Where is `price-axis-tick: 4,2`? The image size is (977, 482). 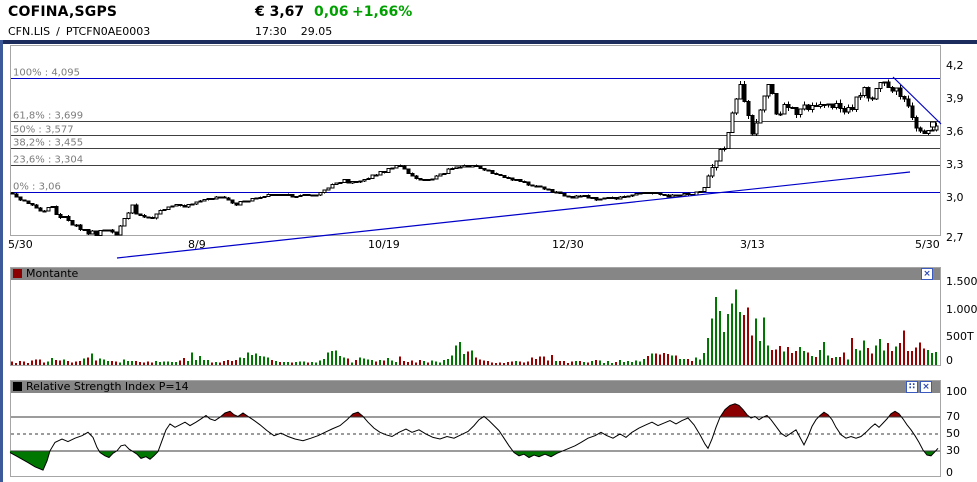 price-axis-tick: 4,2 is located at coordinates (955, 65).